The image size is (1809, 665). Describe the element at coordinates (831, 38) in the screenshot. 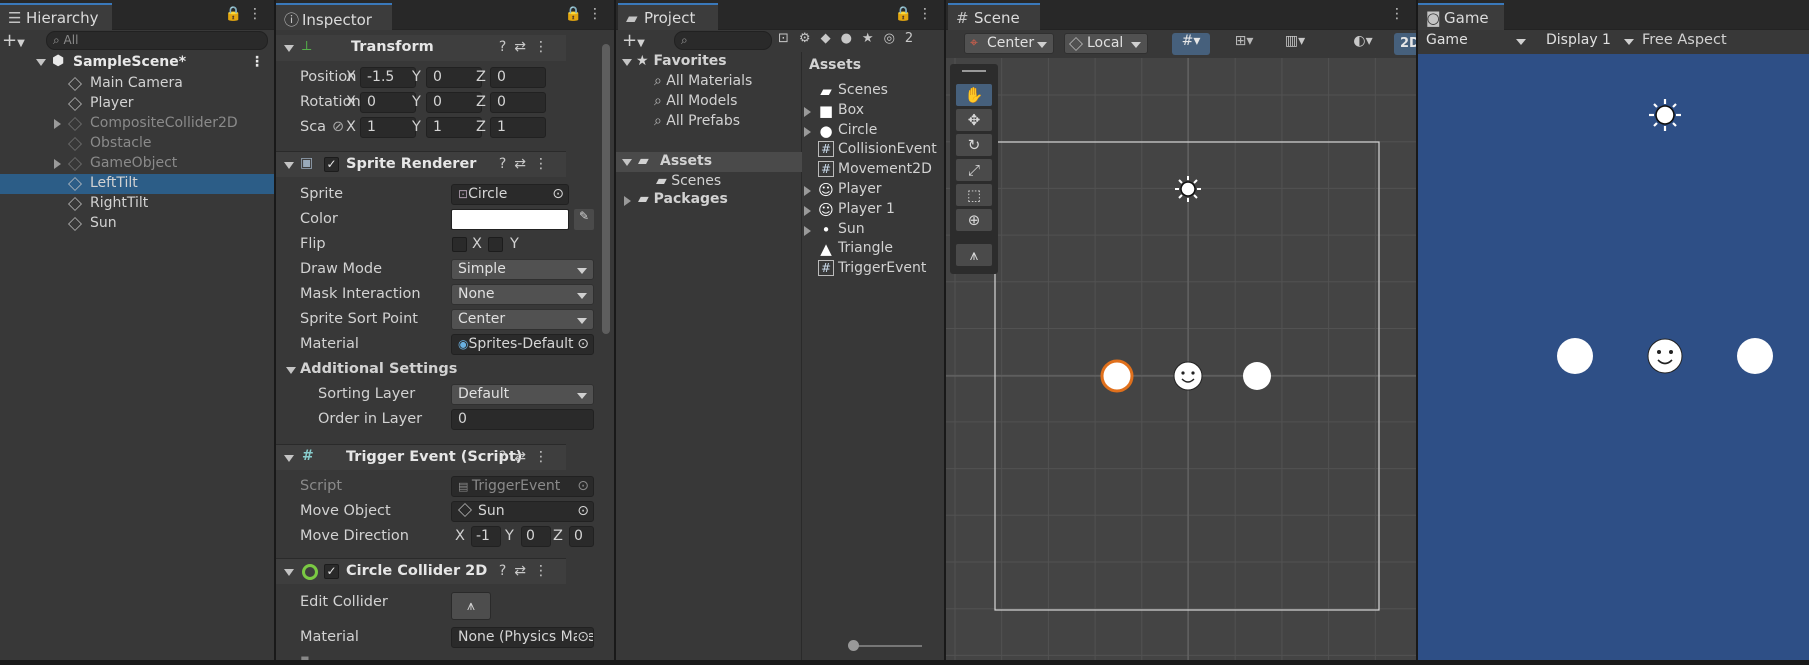

I see `label-icon: ◆` at that location.